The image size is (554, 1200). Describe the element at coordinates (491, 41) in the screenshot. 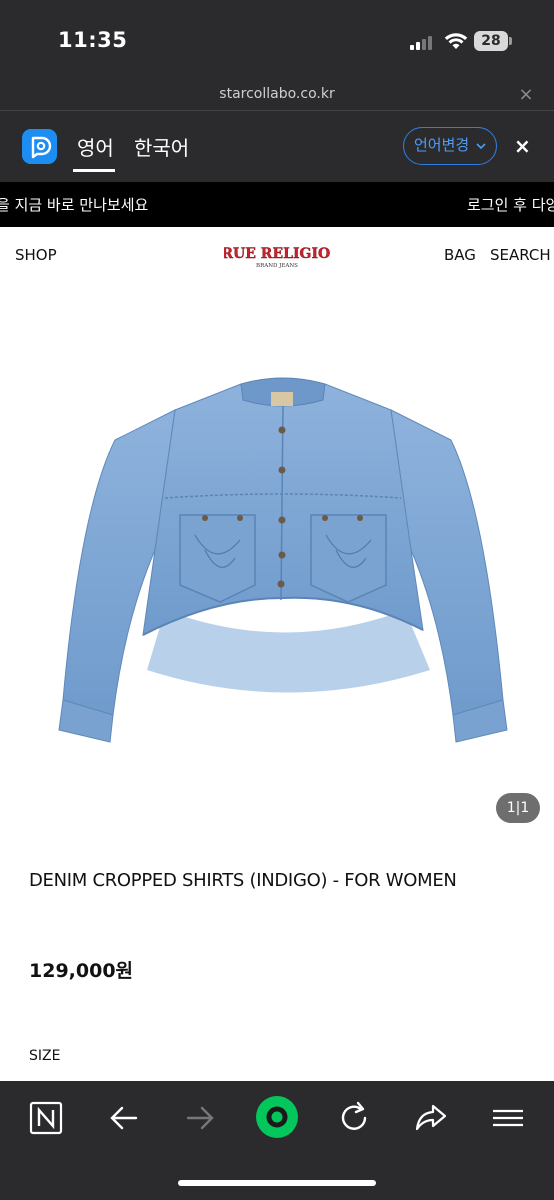

I see `battery-icon: 28` at that location.